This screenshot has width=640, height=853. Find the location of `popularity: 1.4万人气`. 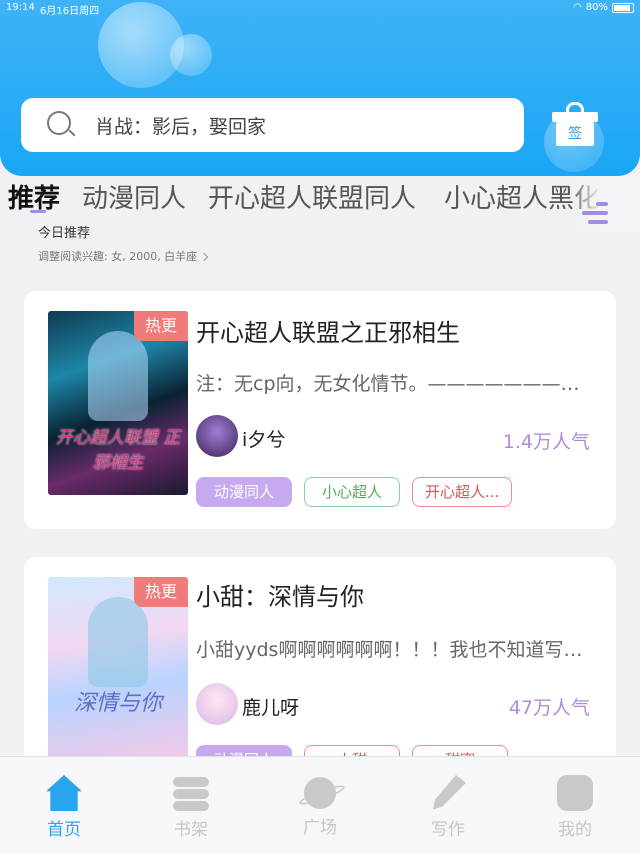

popularity: 1.4万人气 is located at coordinates (546, 442).